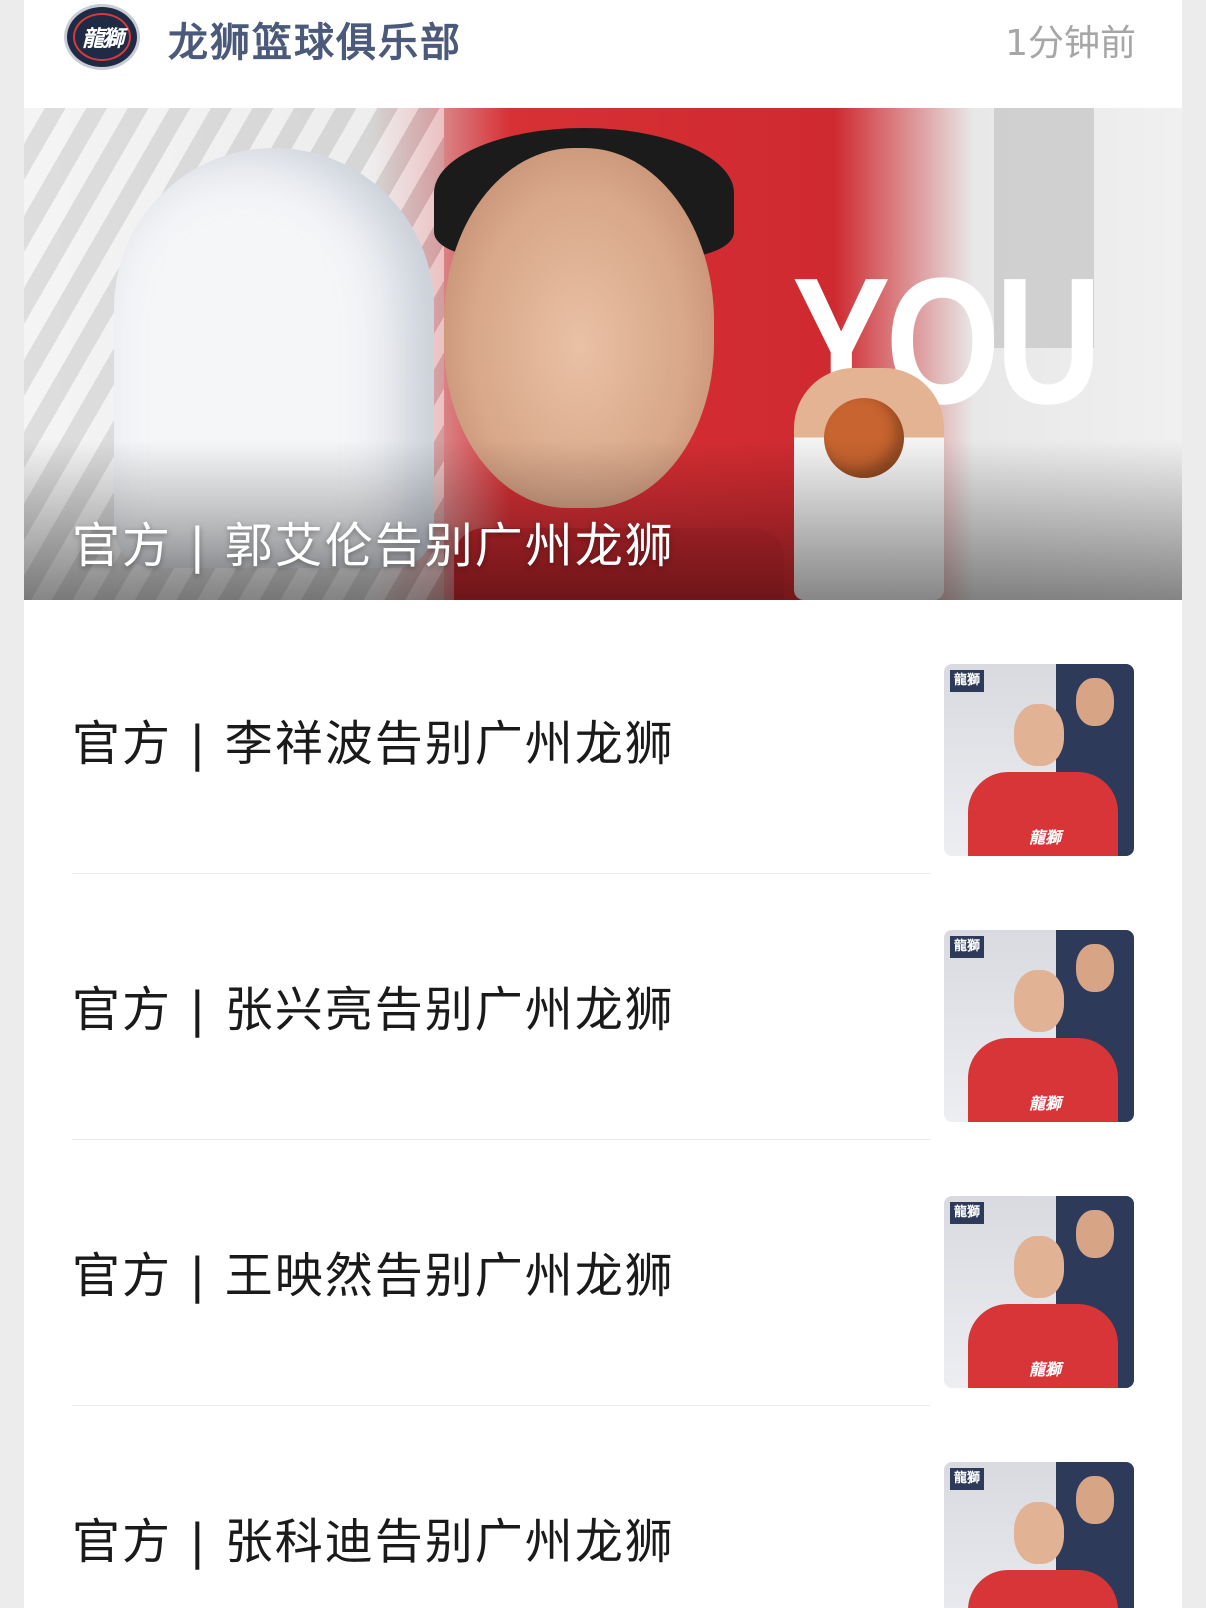  What do you see at coordinates (102, 39) in the screenshot?
I see `logo-glyph: 龍獅` at bounding box center [102, 39].